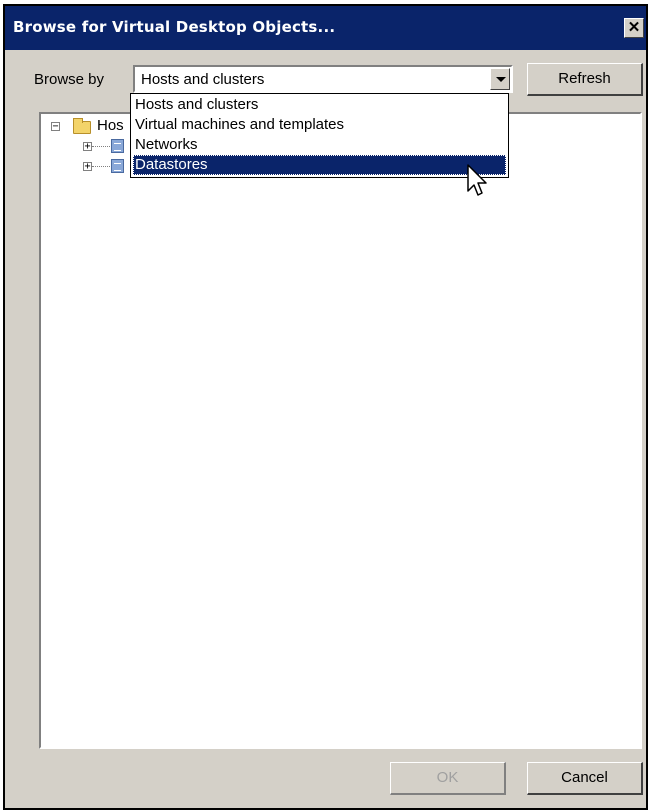 The height and width of the screenshot is (812, 651). I want to click on dropdown-option-networks: Networks, so click(319, 145).